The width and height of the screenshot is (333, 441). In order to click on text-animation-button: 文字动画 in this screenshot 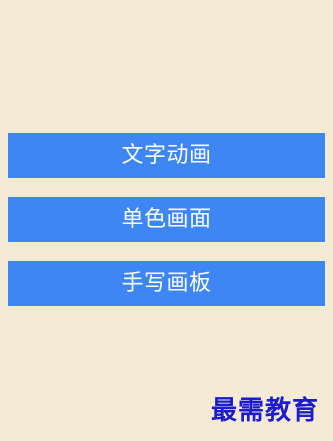, I will do `click(166, 155)`.